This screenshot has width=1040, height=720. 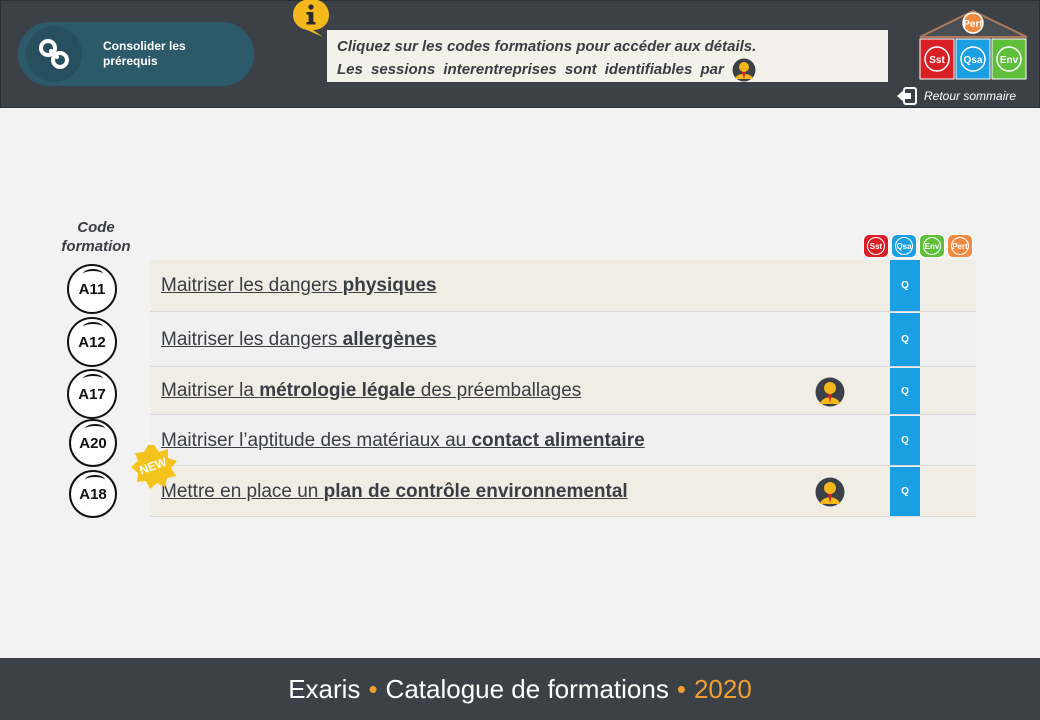 I want to click on footer-bar: Exaris • Catalogue de formations • 2020, so click(x=520, y=689).